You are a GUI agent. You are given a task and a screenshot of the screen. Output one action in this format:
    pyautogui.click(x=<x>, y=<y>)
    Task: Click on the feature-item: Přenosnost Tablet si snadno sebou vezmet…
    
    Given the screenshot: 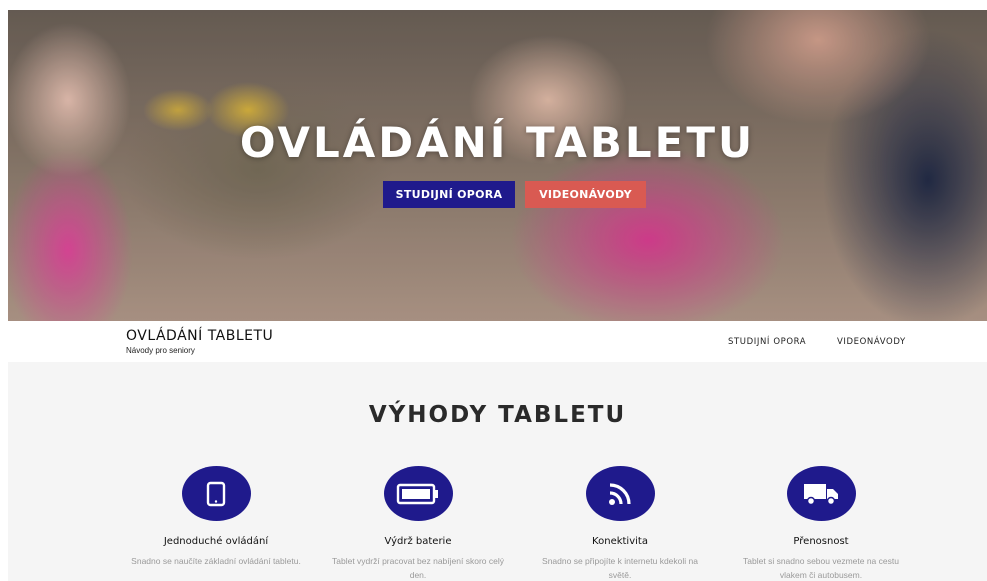 What is the action you would take?
    pyautogui.click(x=821, y=523)
    